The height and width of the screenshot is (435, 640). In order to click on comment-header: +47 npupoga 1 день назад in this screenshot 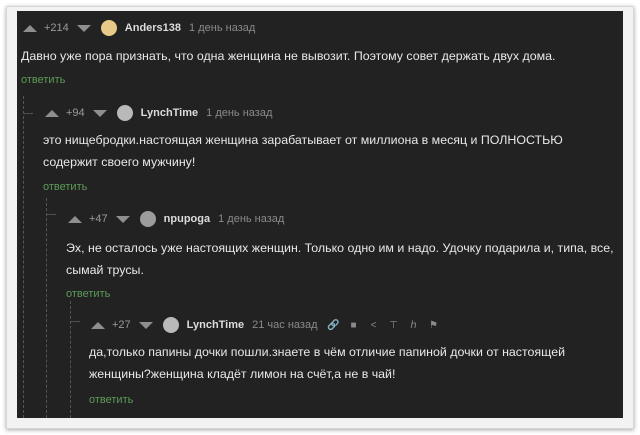, I will do `click(176, 219)`.